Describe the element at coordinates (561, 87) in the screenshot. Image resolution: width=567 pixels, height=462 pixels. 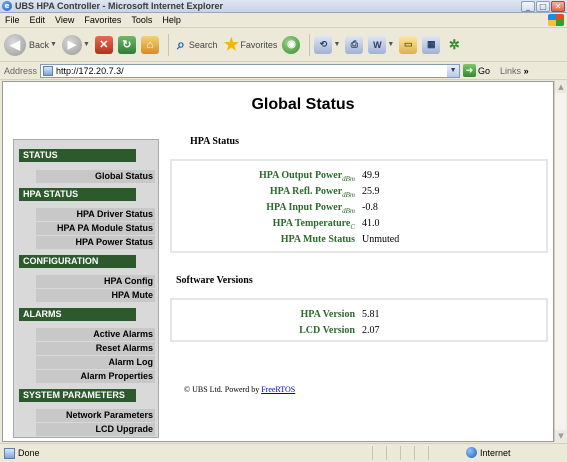
I see `scroll-up-icon: ▲` at that location.